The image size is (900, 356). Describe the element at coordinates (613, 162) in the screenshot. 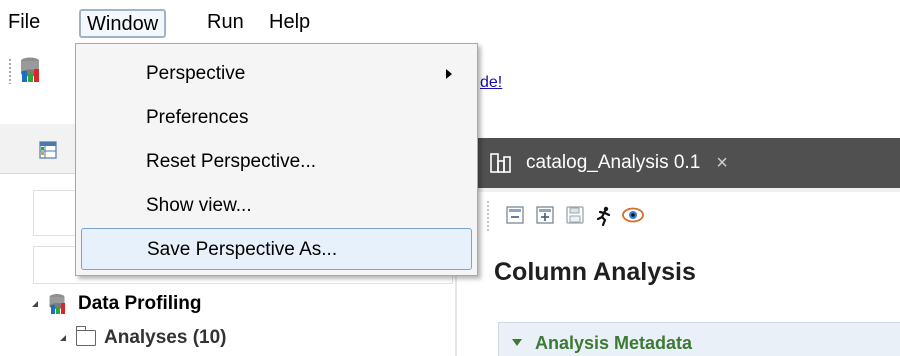

I see `editor-tab-label: catalog_Analysis 0.1` at that location.